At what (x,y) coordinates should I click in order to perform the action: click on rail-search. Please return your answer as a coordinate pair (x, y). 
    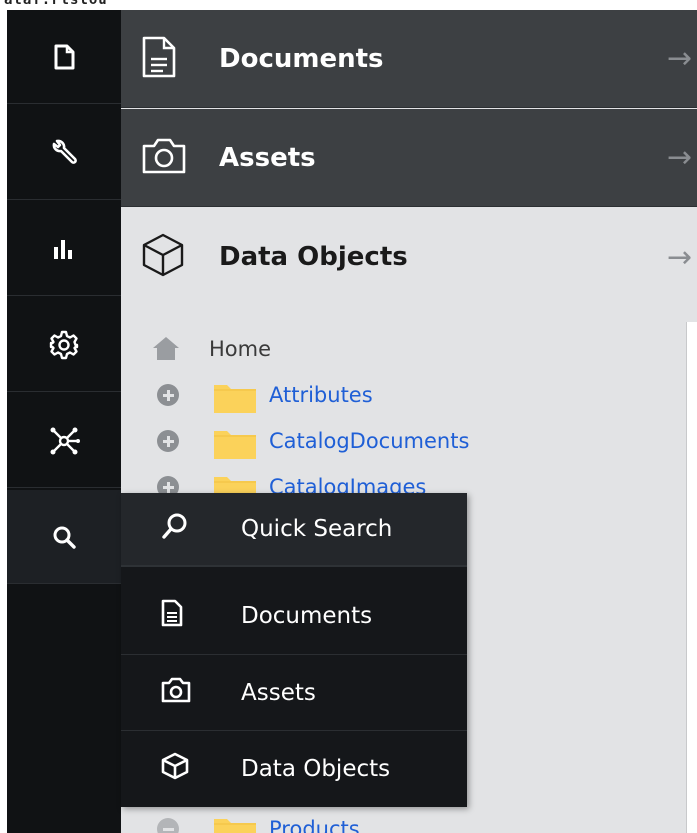
    Looking at the image, I should click on (64, 537).